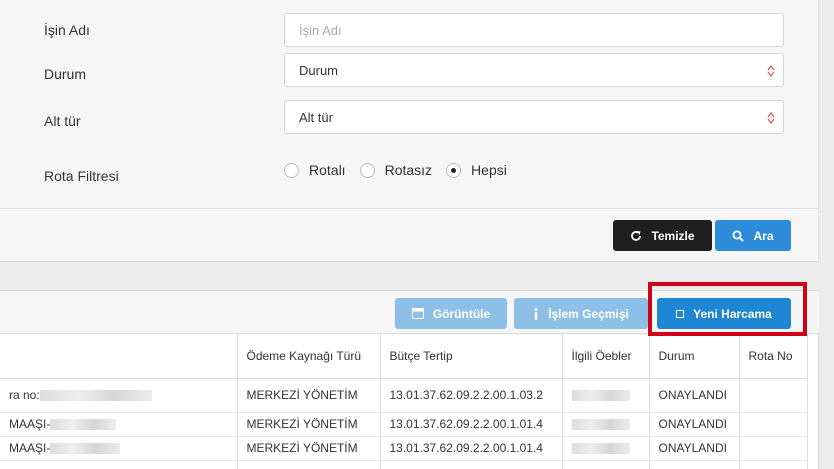 The width and height of the screenshot is (834, 469). What do you see at coordinates (694, 356) in the screenshot?
I see `header-cell-status: Durum` at bounding box center [694, 356].